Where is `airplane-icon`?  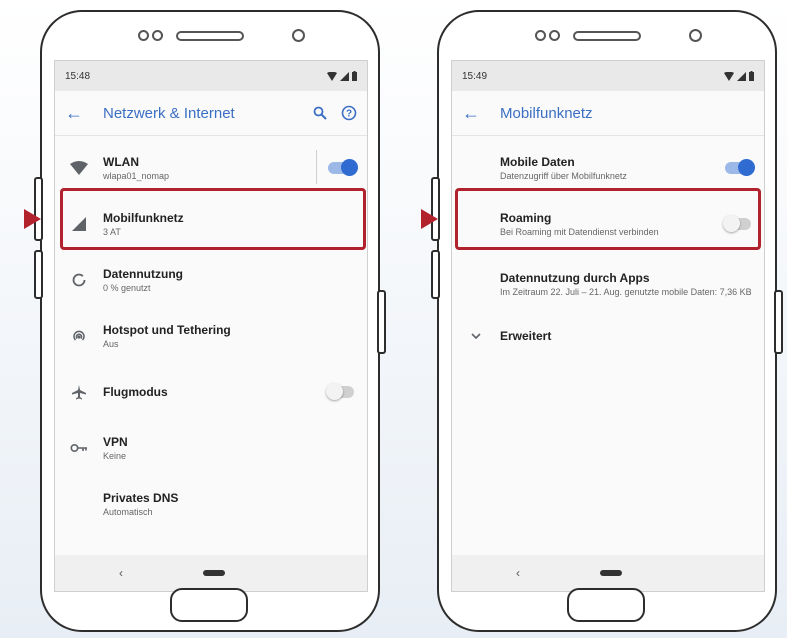
airplane-icon is located at coordinates (79, 392).